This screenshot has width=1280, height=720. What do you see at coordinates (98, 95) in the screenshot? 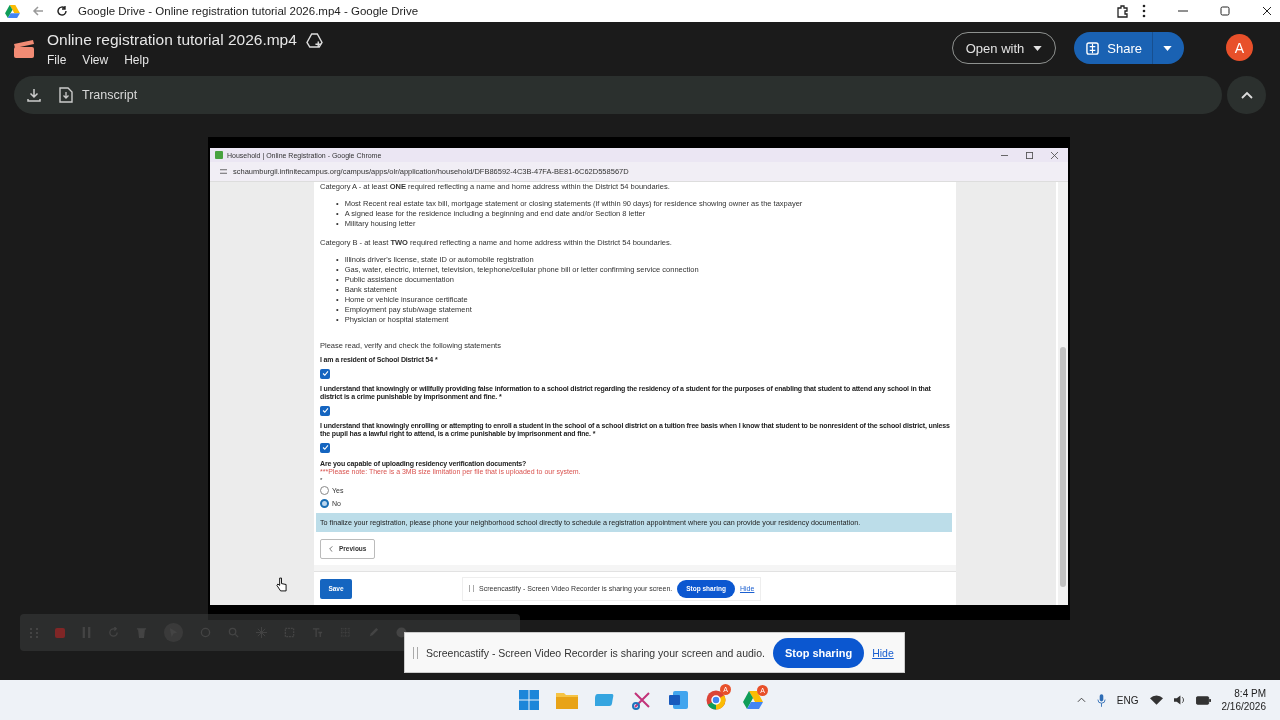
I see `transcript-button: Transcript` at bounding box center [98, 95].